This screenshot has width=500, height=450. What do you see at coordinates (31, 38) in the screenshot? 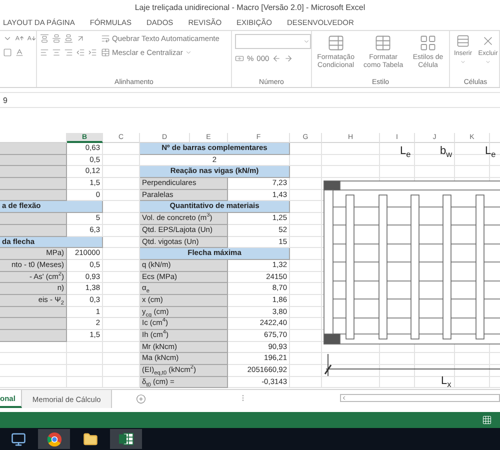
I see `font-shrink-icon` at bounding box center [31, 38].